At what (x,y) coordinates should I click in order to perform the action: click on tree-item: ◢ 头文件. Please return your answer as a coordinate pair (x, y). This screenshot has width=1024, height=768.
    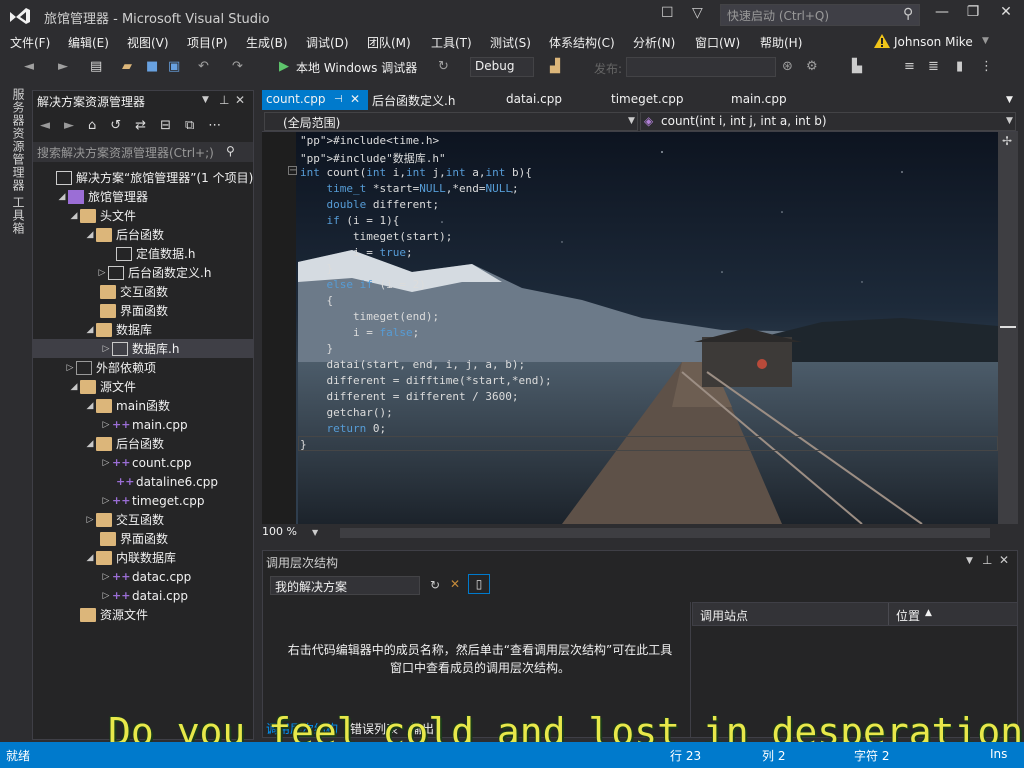
    Looking at the image, I should click on (102, 215).